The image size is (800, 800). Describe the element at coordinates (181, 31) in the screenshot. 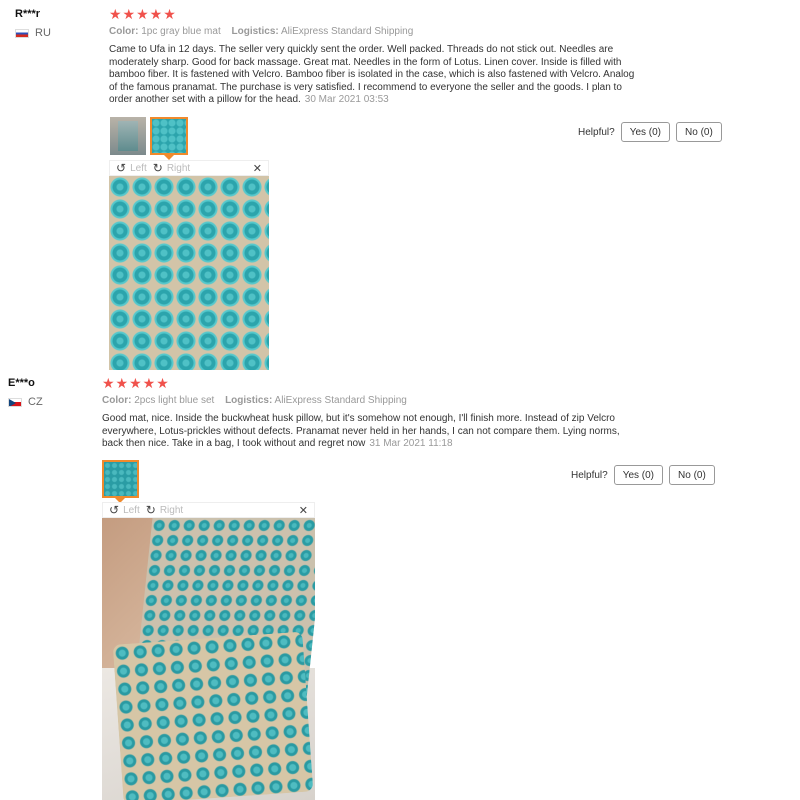

I see `color-value: 1pc gray blue mat` at that location.